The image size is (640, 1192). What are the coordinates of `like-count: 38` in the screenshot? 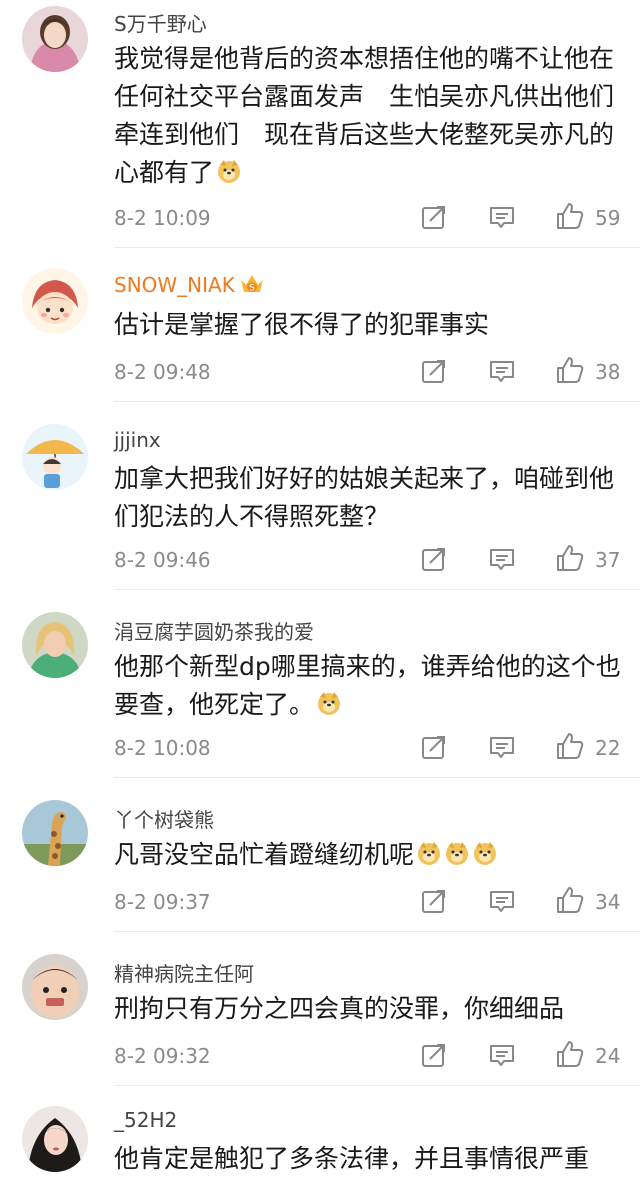 It's located at (608, 372).